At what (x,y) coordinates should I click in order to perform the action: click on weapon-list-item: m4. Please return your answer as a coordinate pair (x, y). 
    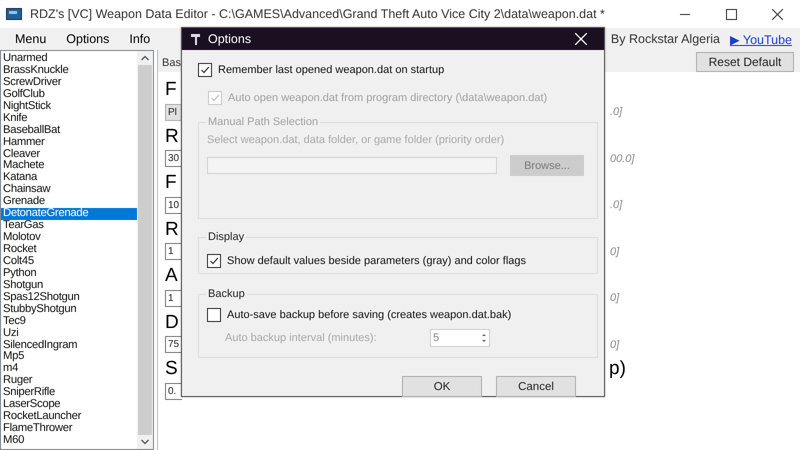
    Looking at the image, I should click on (69, 369).